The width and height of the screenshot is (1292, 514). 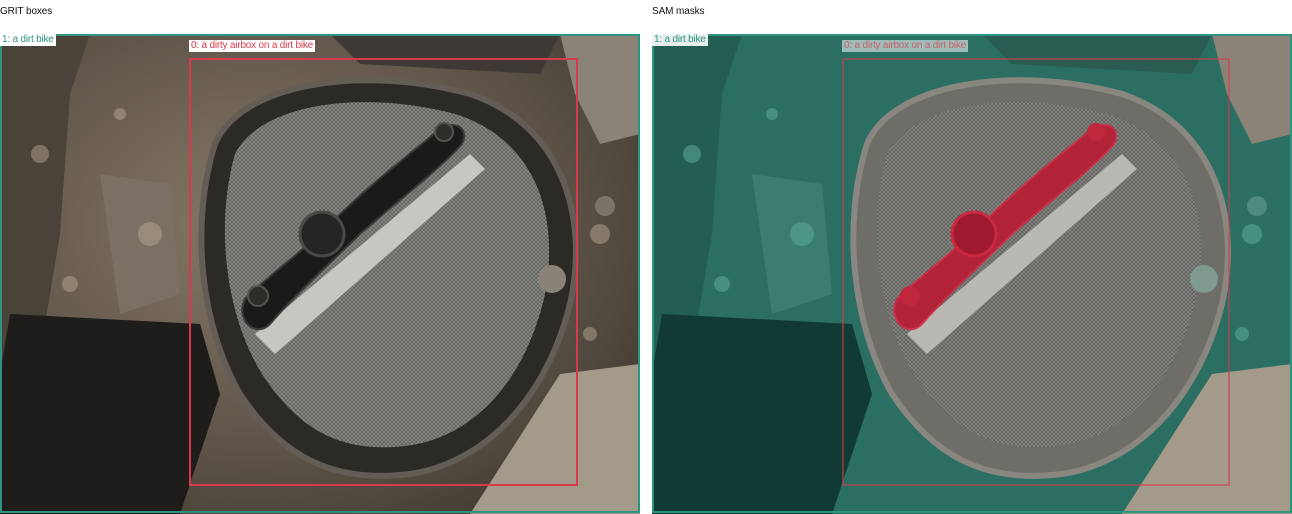 I want to click on panel-title: GRIT boxes, so click(x=26, y=11).